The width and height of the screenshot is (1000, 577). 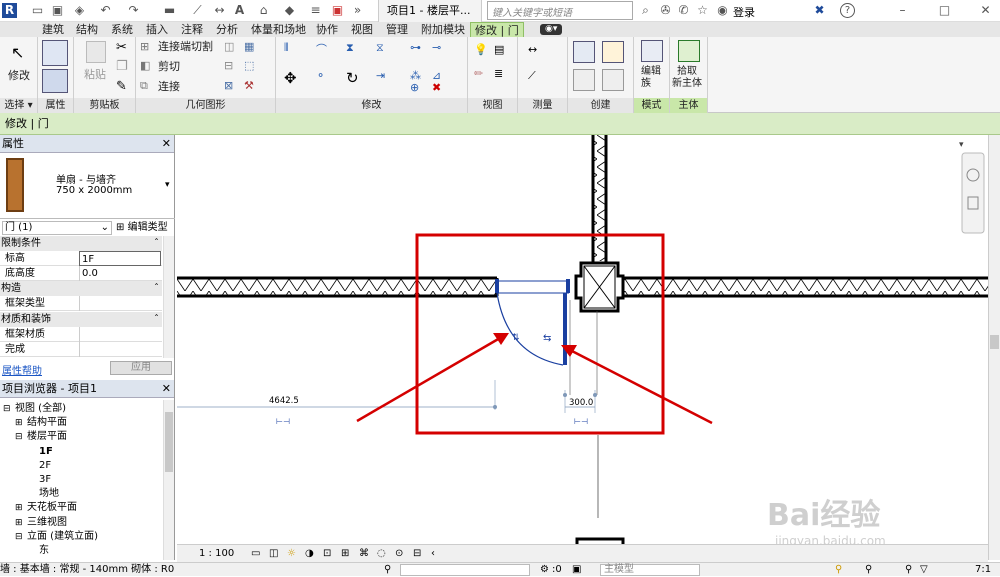 What do you see at coordinates (399, 554) in the screenshot?
I see `reveal-hidden-icon: ⊙` at bounding box center [399, 554].